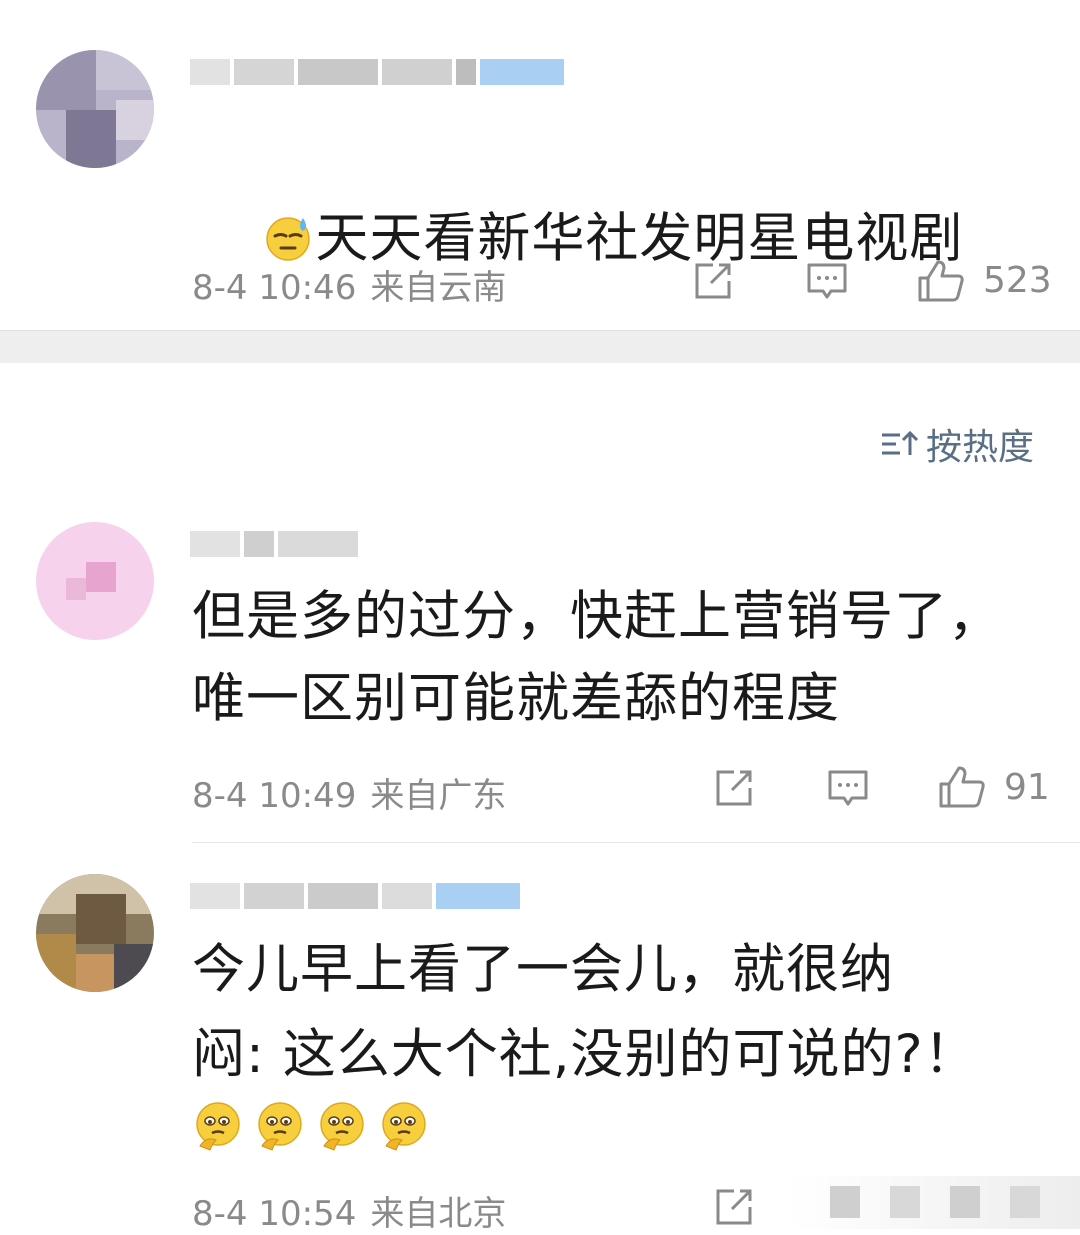 This screenshot has height=1235, width=1080. I want to click on location: 来自广东, so click(438, 796).